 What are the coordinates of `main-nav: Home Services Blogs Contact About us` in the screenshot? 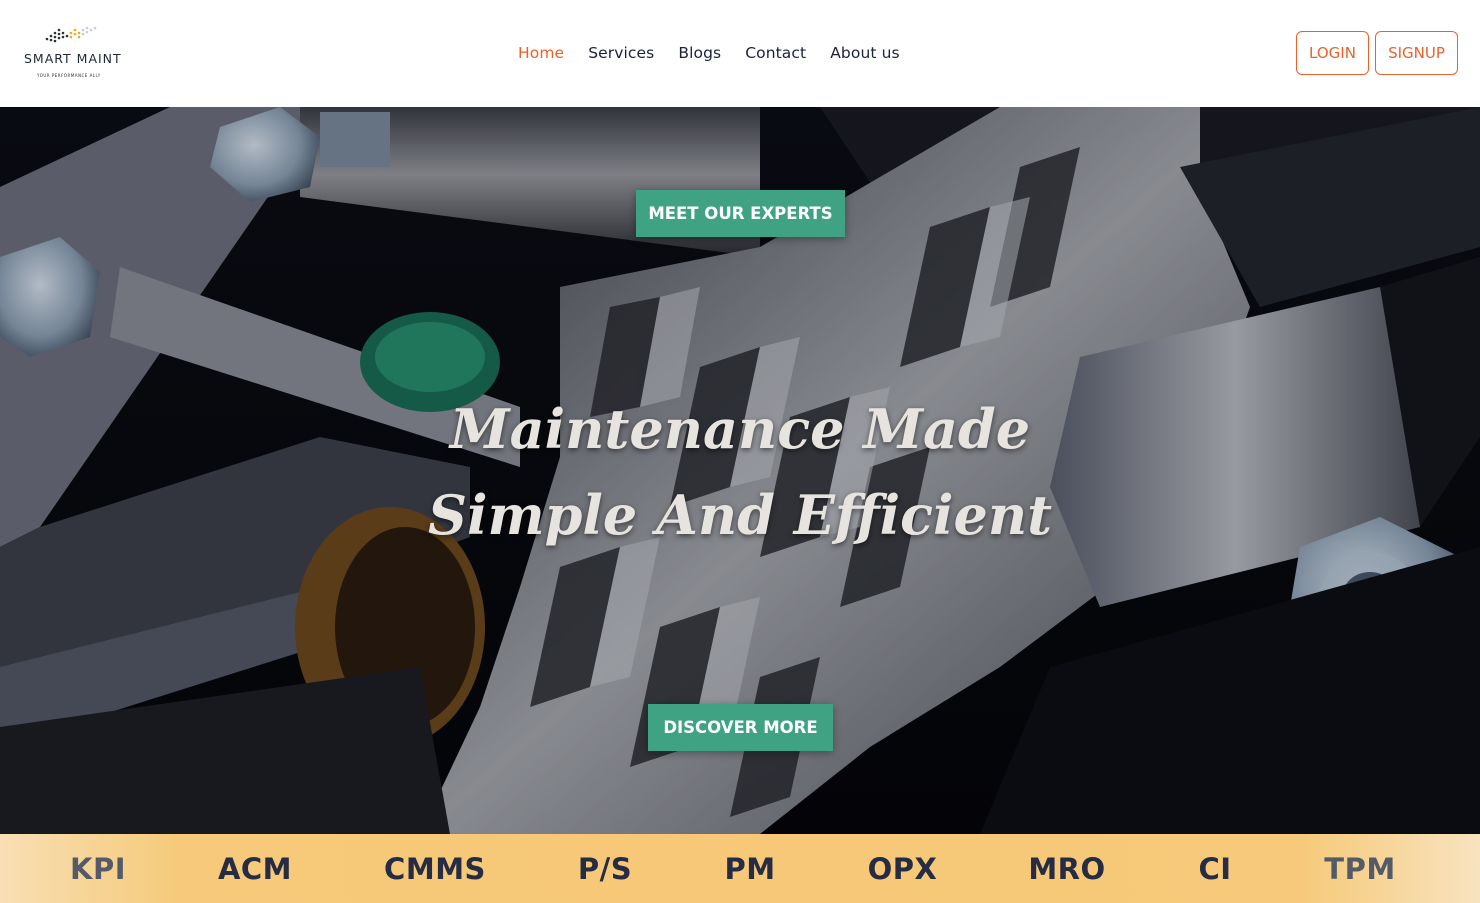 It's located at (709, 53).